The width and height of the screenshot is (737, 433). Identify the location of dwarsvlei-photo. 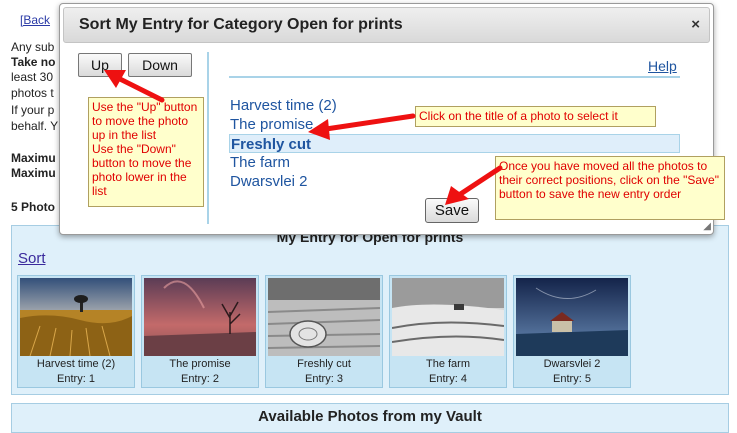
(572, 317).